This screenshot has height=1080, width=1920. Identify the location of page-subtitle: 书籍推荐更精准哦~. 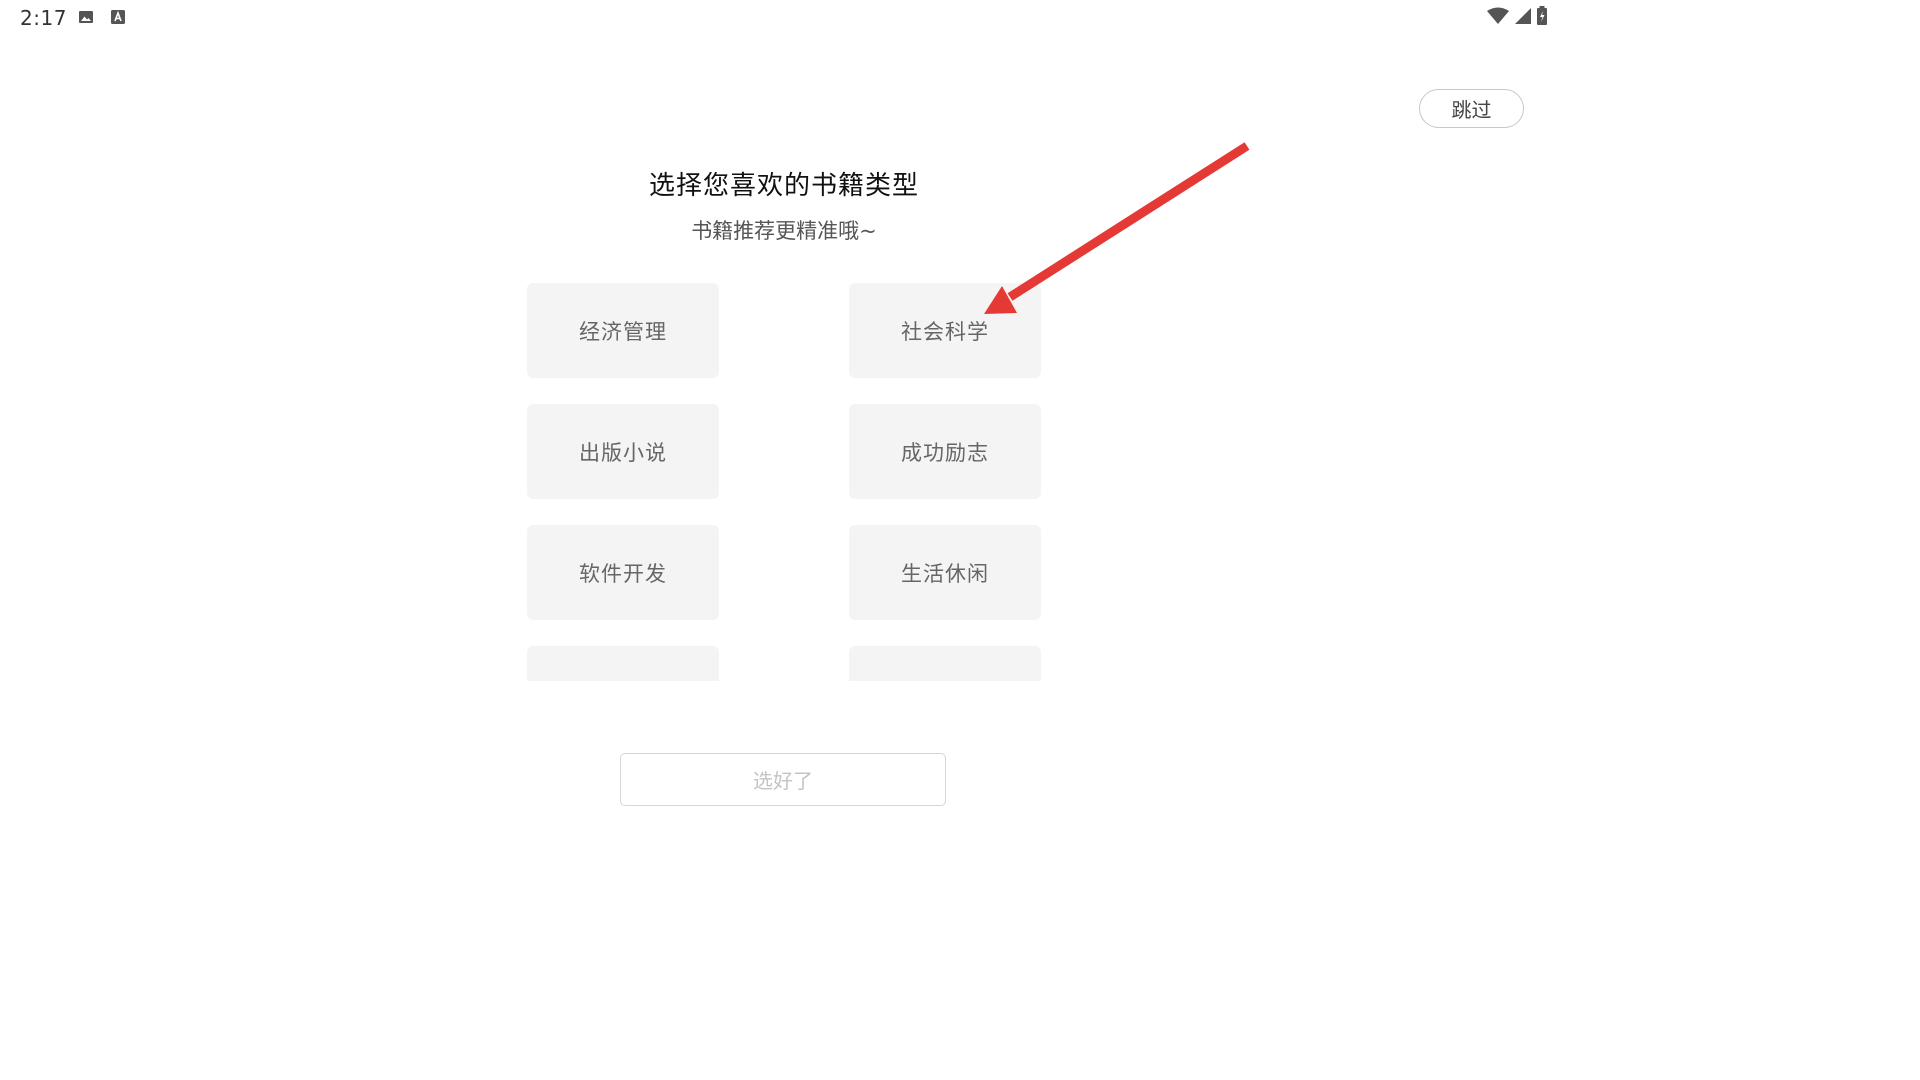
(784, 231).